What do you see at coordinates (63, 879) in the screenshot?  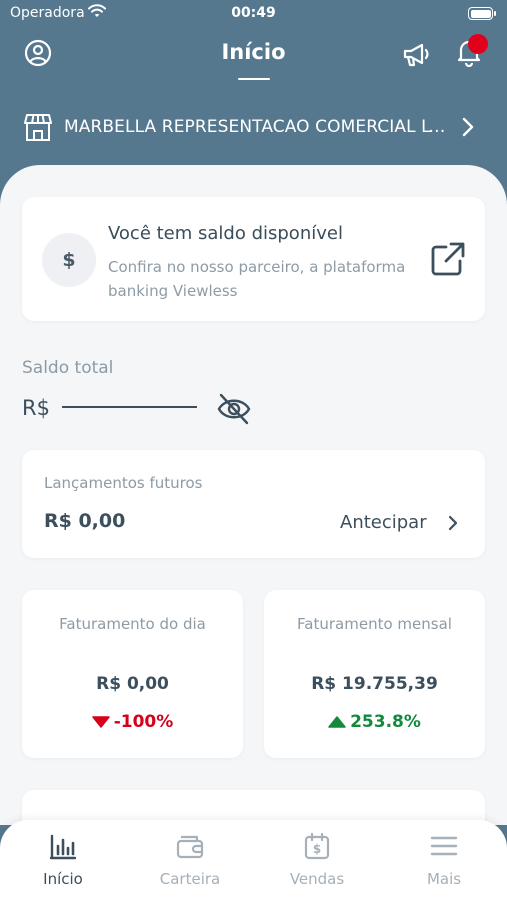 I see `tab-inicio-label: Início` at bounding box center [63, 879].